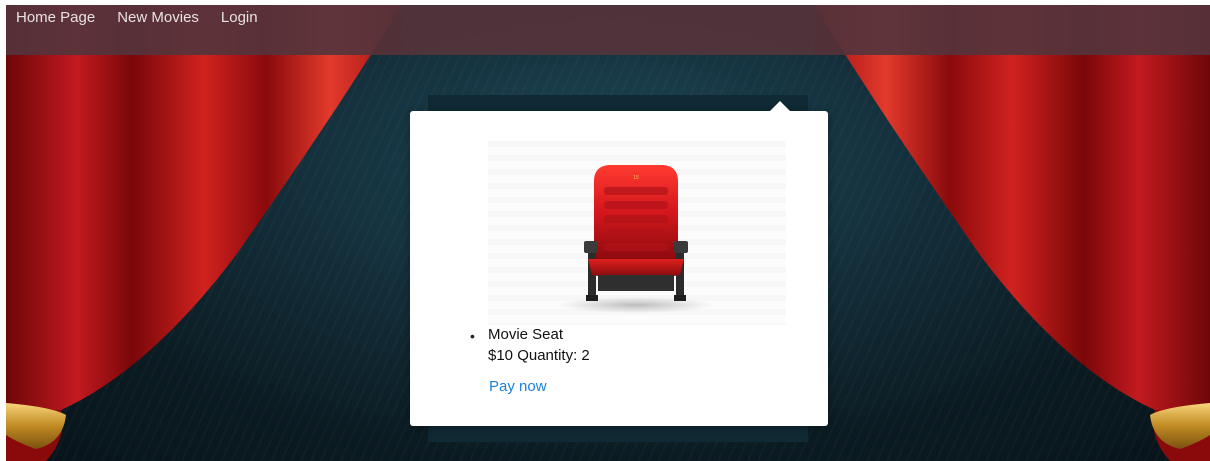 The width and height of the screenshot is (1210, 461). Describe the element at coordinates (636, 178) in the screenshot. I see `seat-number: 15` at that location.